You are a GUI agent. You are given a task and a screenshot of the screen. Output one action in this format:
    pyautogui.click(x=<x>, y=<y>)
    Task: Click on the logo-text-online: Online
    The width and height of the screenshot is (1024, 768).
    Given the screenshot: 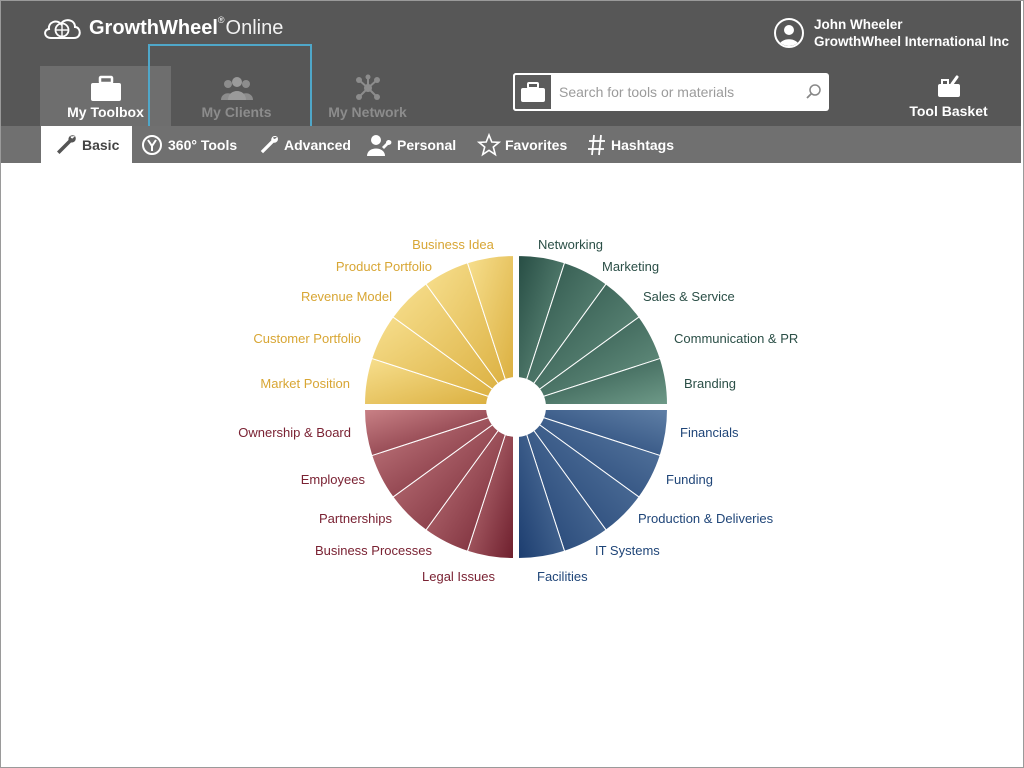 What is the action you would take?
    pyautogui.click(x=254, y=27)
    